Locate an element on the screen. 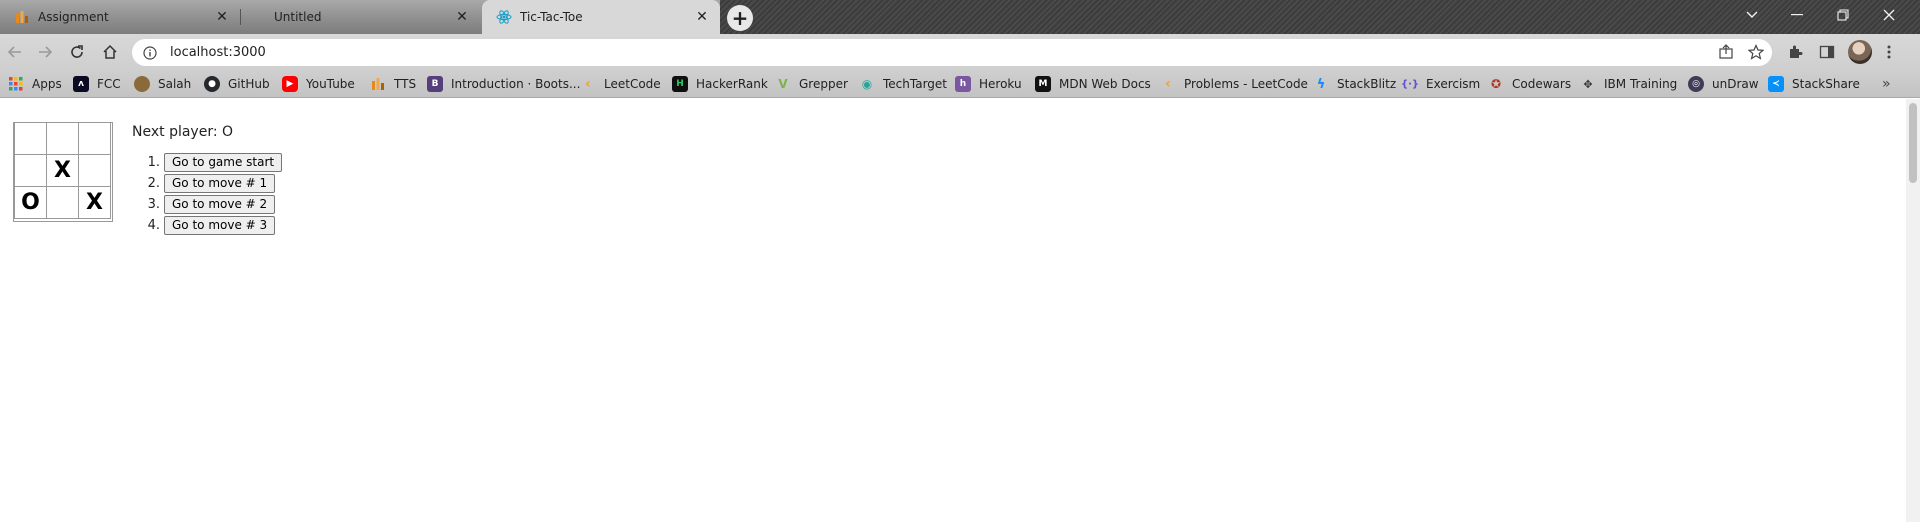 This screenshot has height=522, width=1920. board-row: X is located at coordinates (63, 170).